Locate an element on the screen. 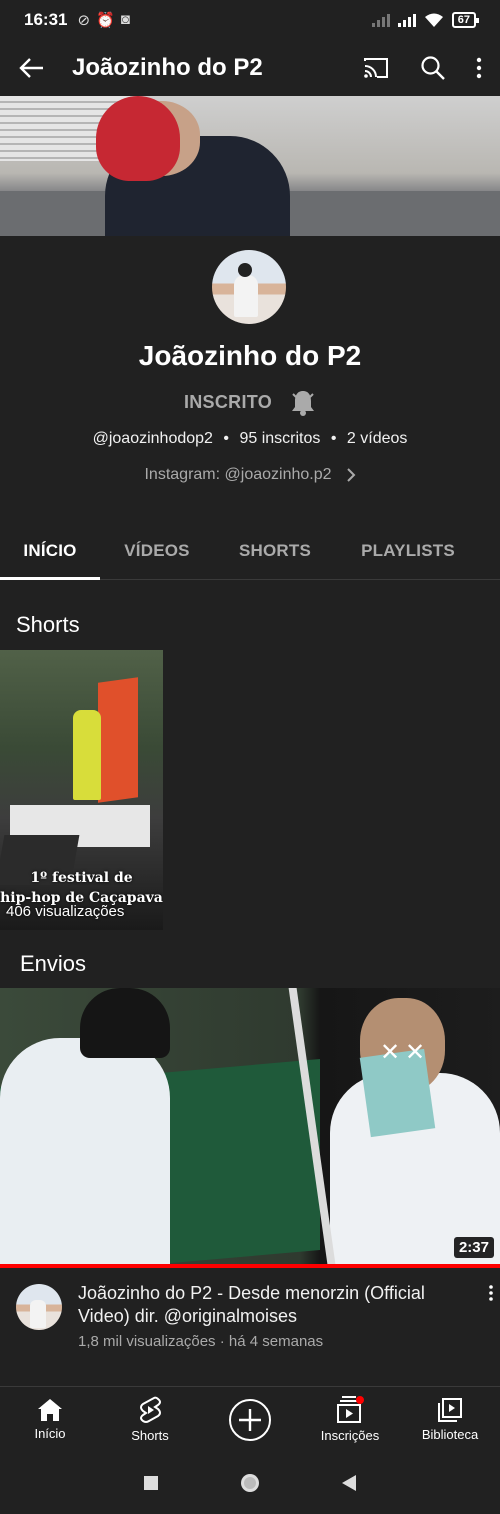  short-view-count: 406 visualizações is located at coordinates (65, 911).